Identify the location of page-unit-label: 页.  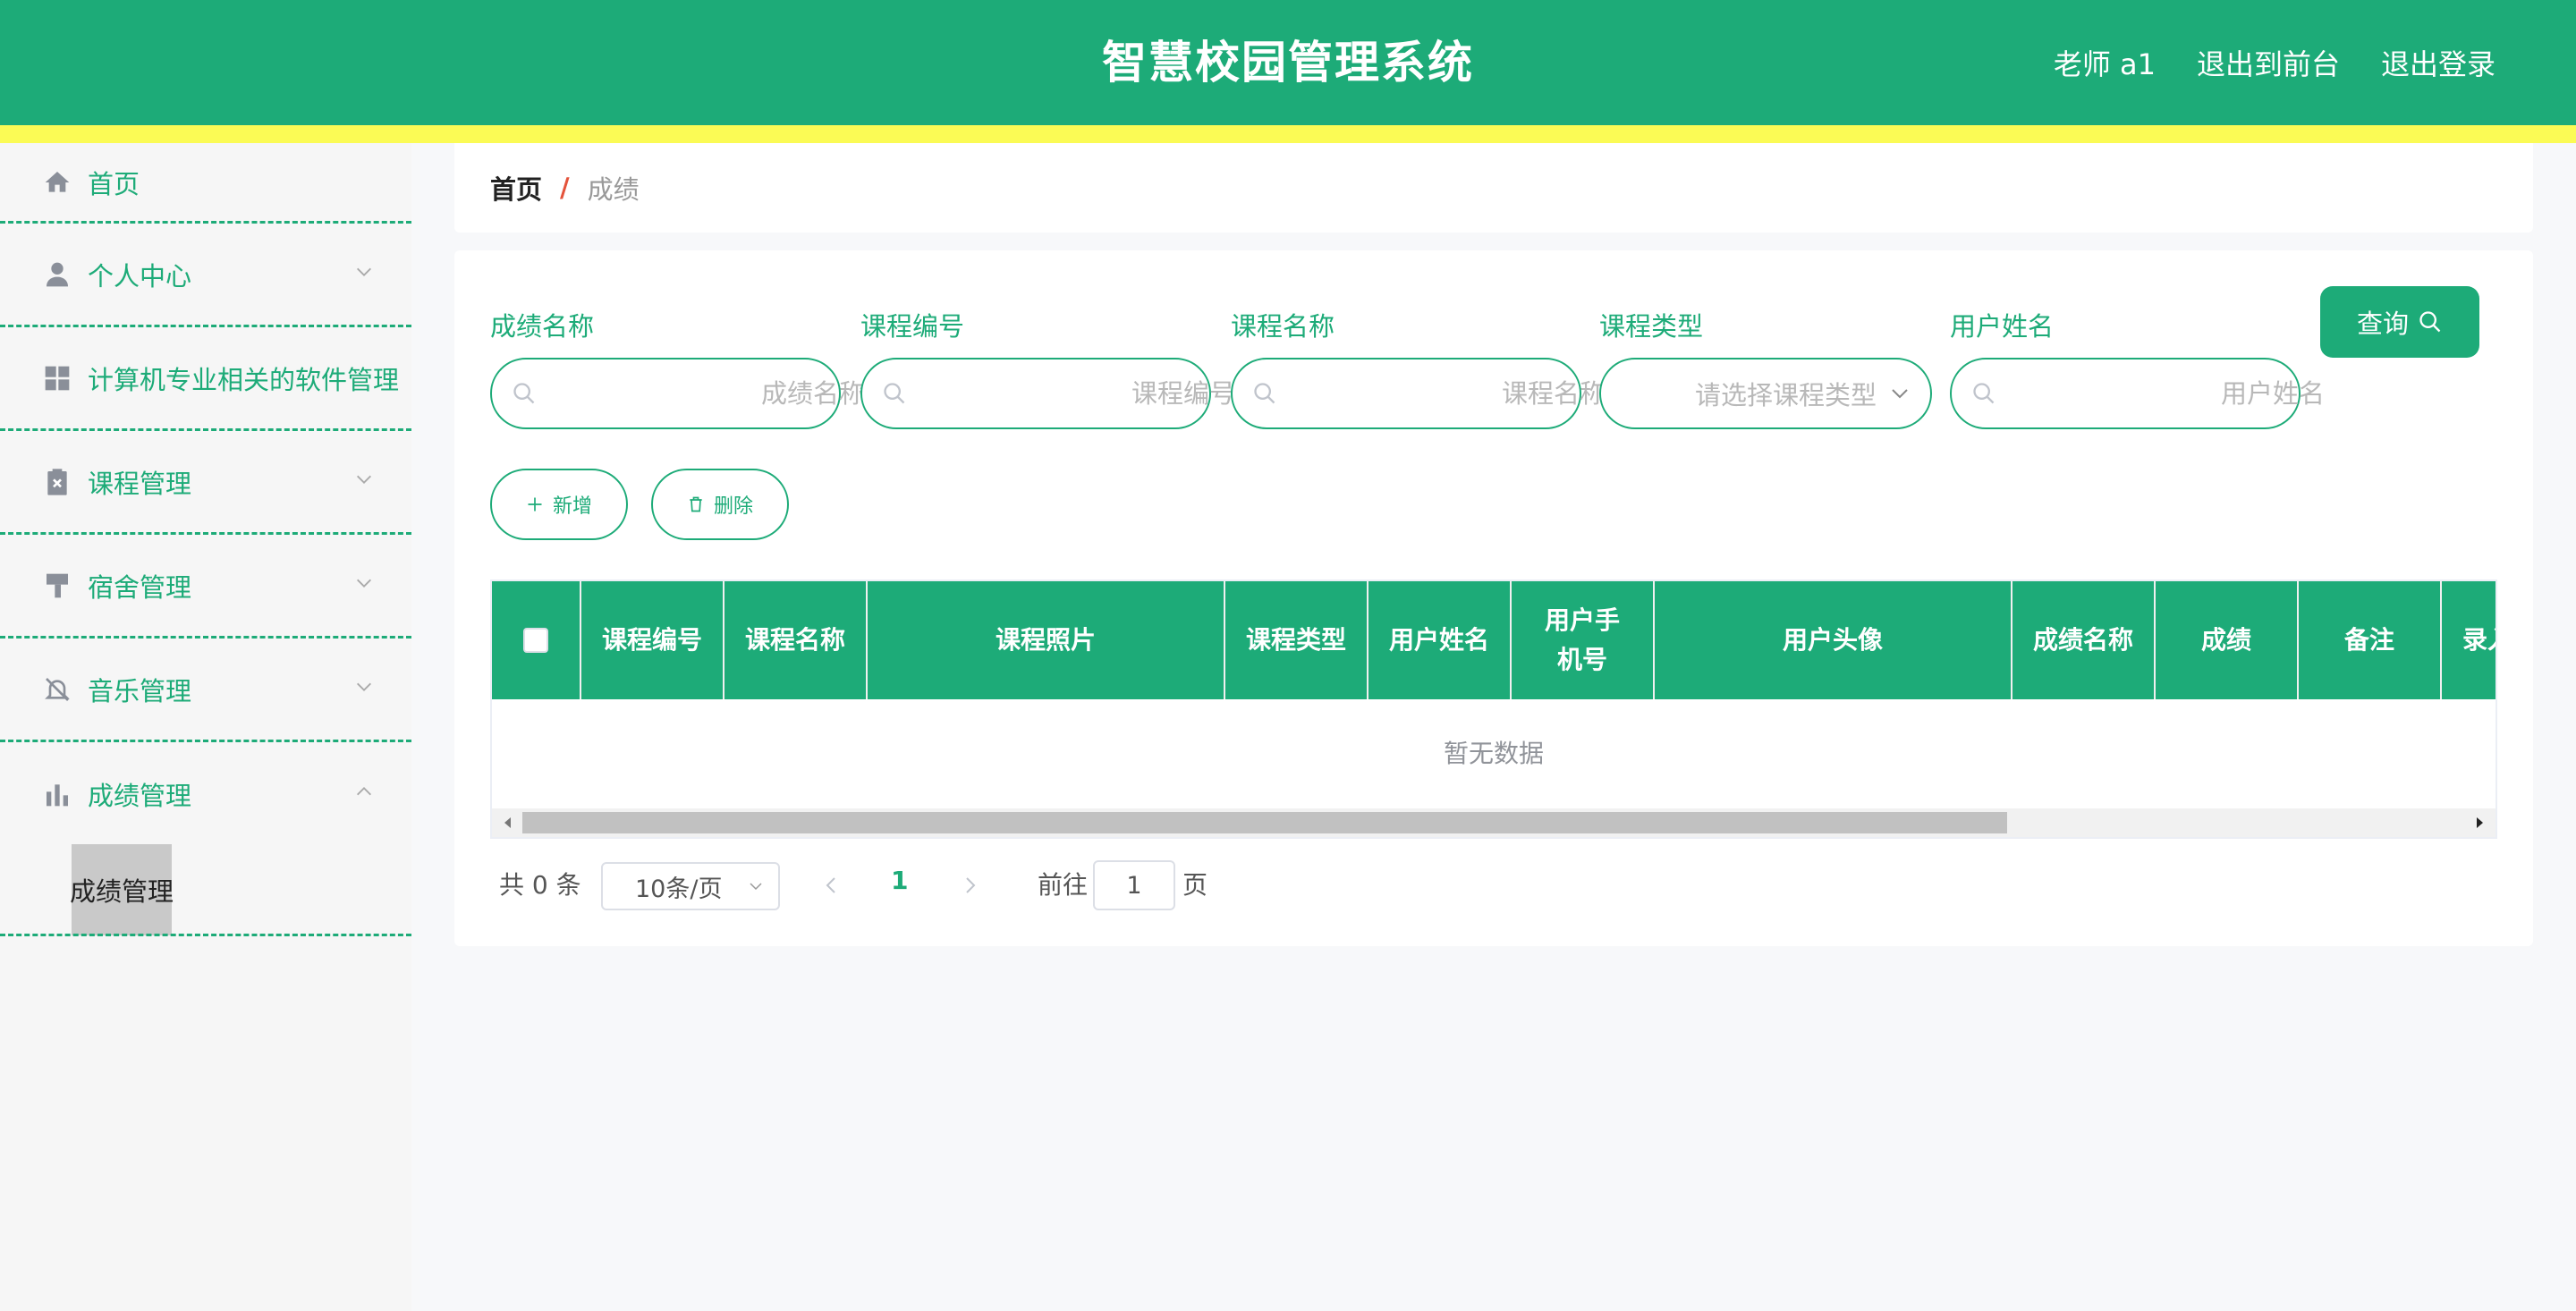
(1195, 885).